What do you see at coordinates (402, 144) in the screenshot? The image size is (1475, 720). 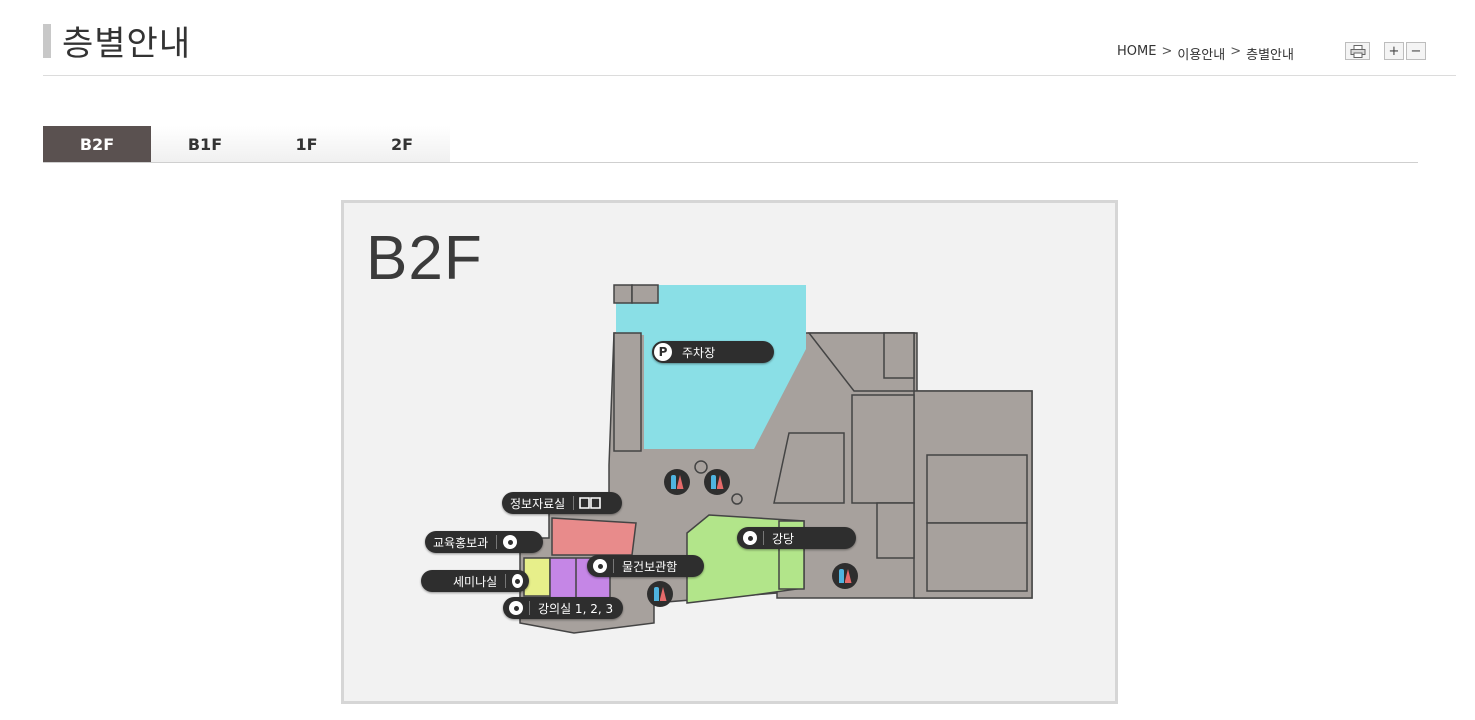 I see `tab-2f: 2F` at bounding box center [402, 144].